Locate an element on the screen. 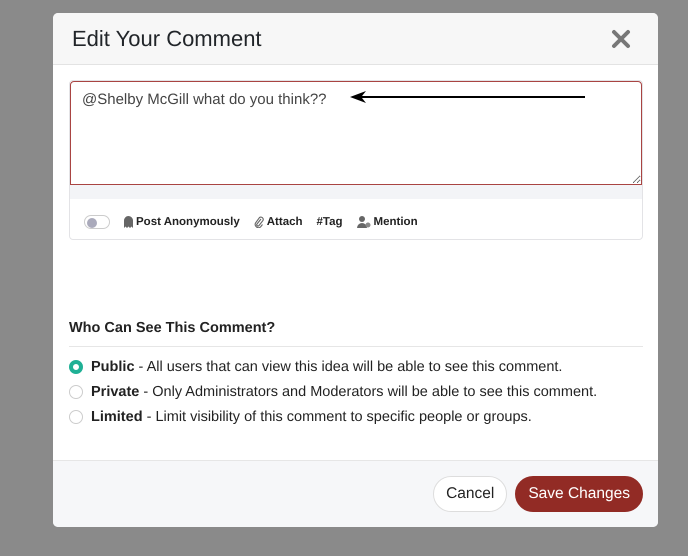 The image size is (688, 556). user-icon is located at coordinates (363, 222).